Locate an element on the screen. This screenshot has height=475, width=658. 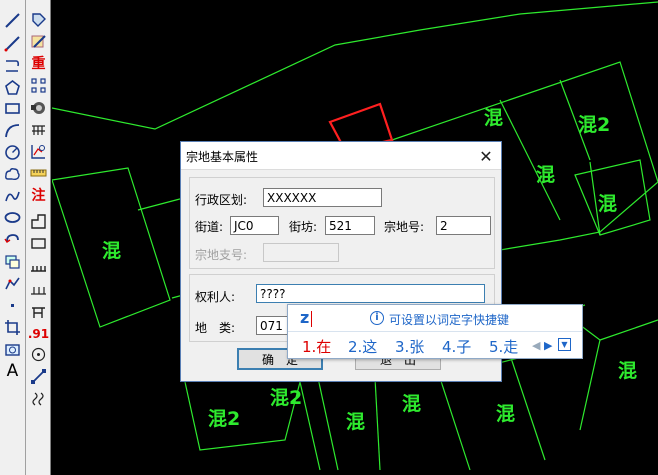
owner-field: ???? is located at coordinates (370, 293).